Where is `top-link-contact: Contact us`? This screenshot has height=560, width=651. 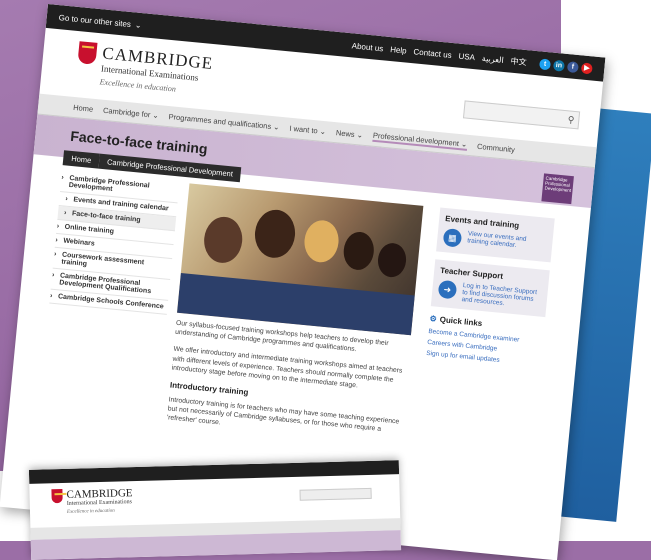 top-link-contact: Contact us is located at coordinates (432, 53).